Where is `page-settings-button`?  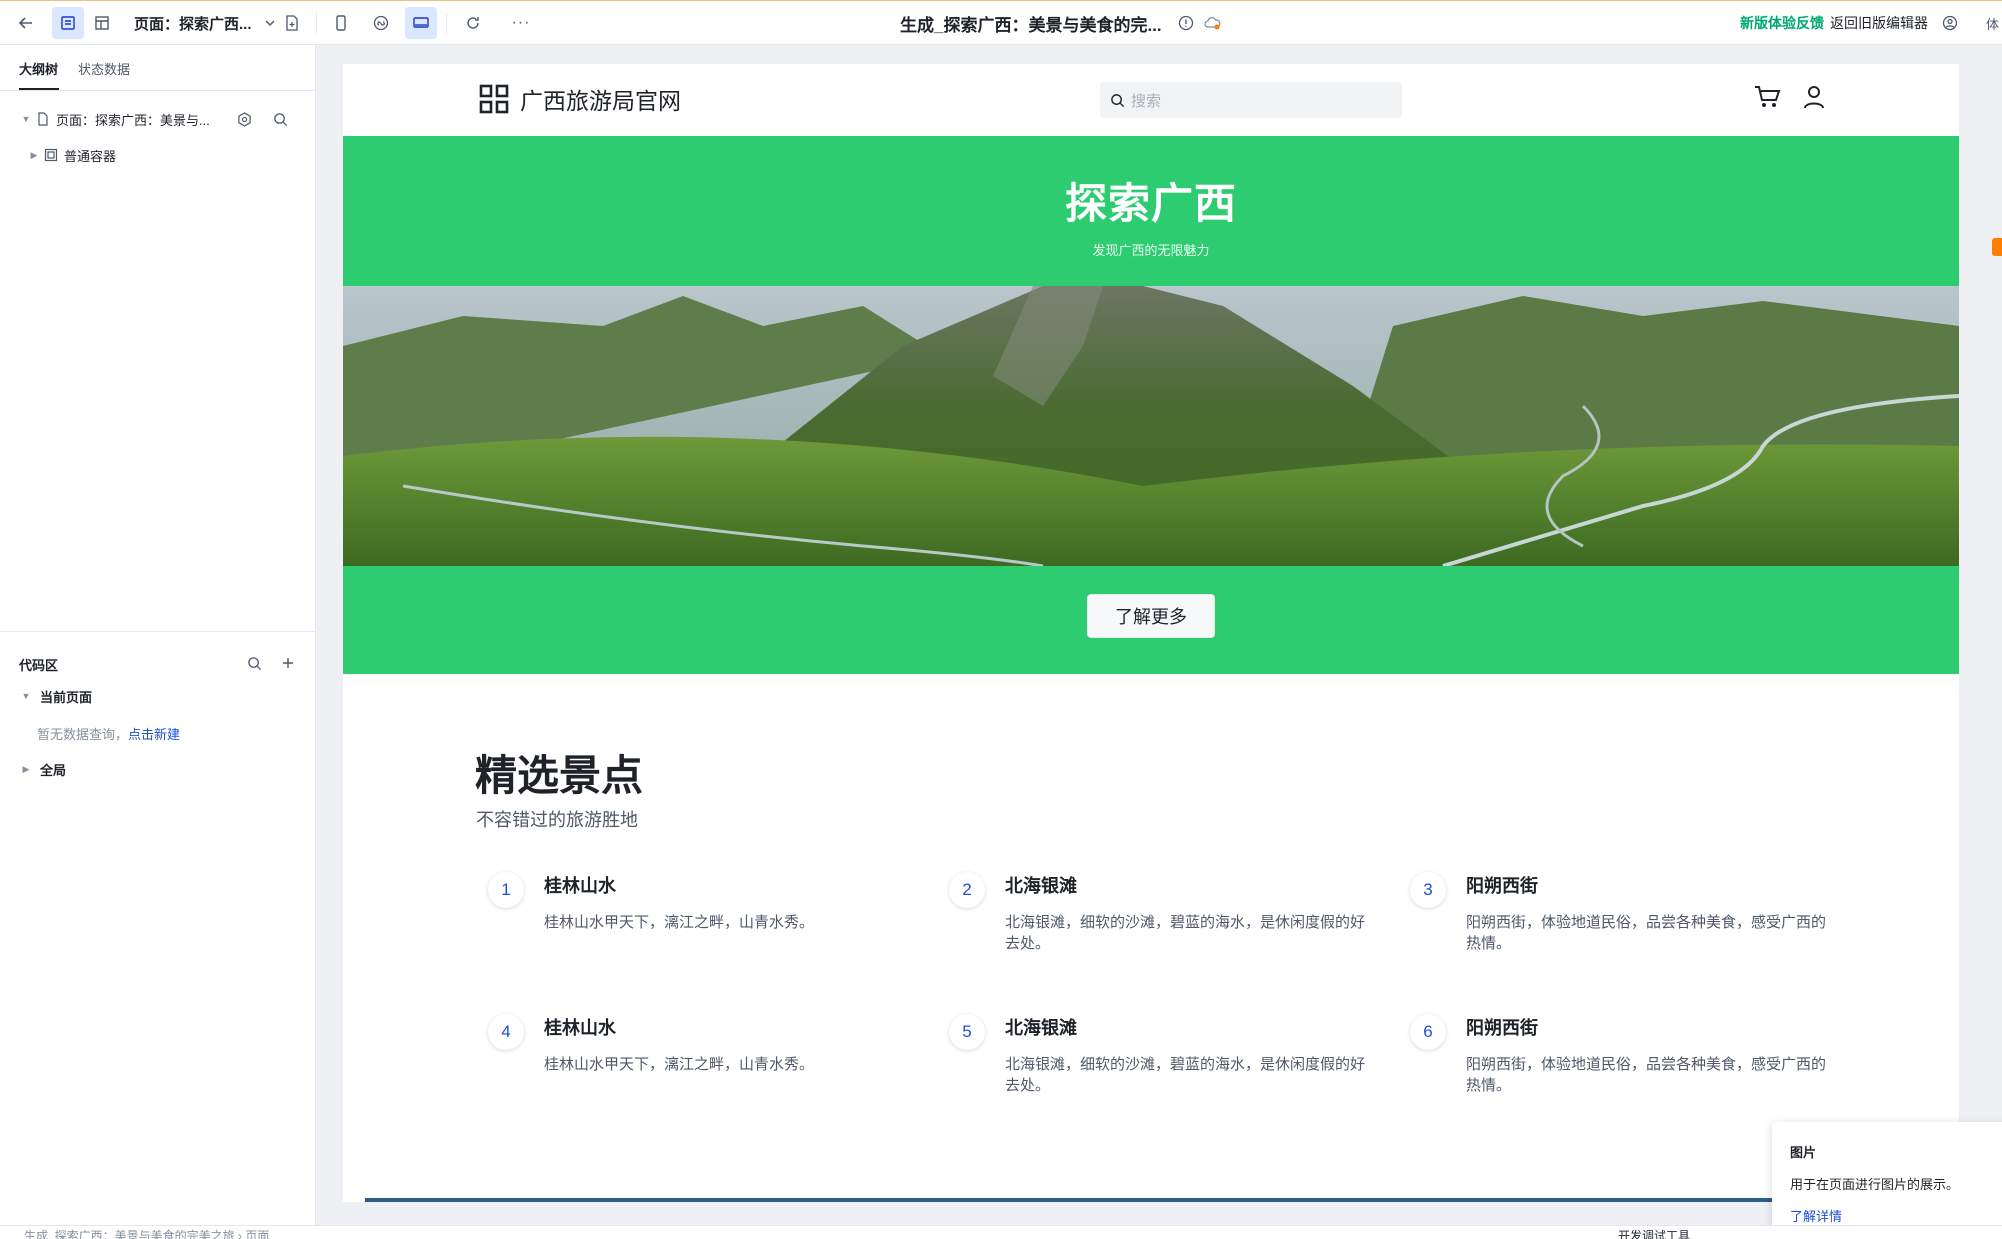
page-settings-button is located at coordinates (244, 119).